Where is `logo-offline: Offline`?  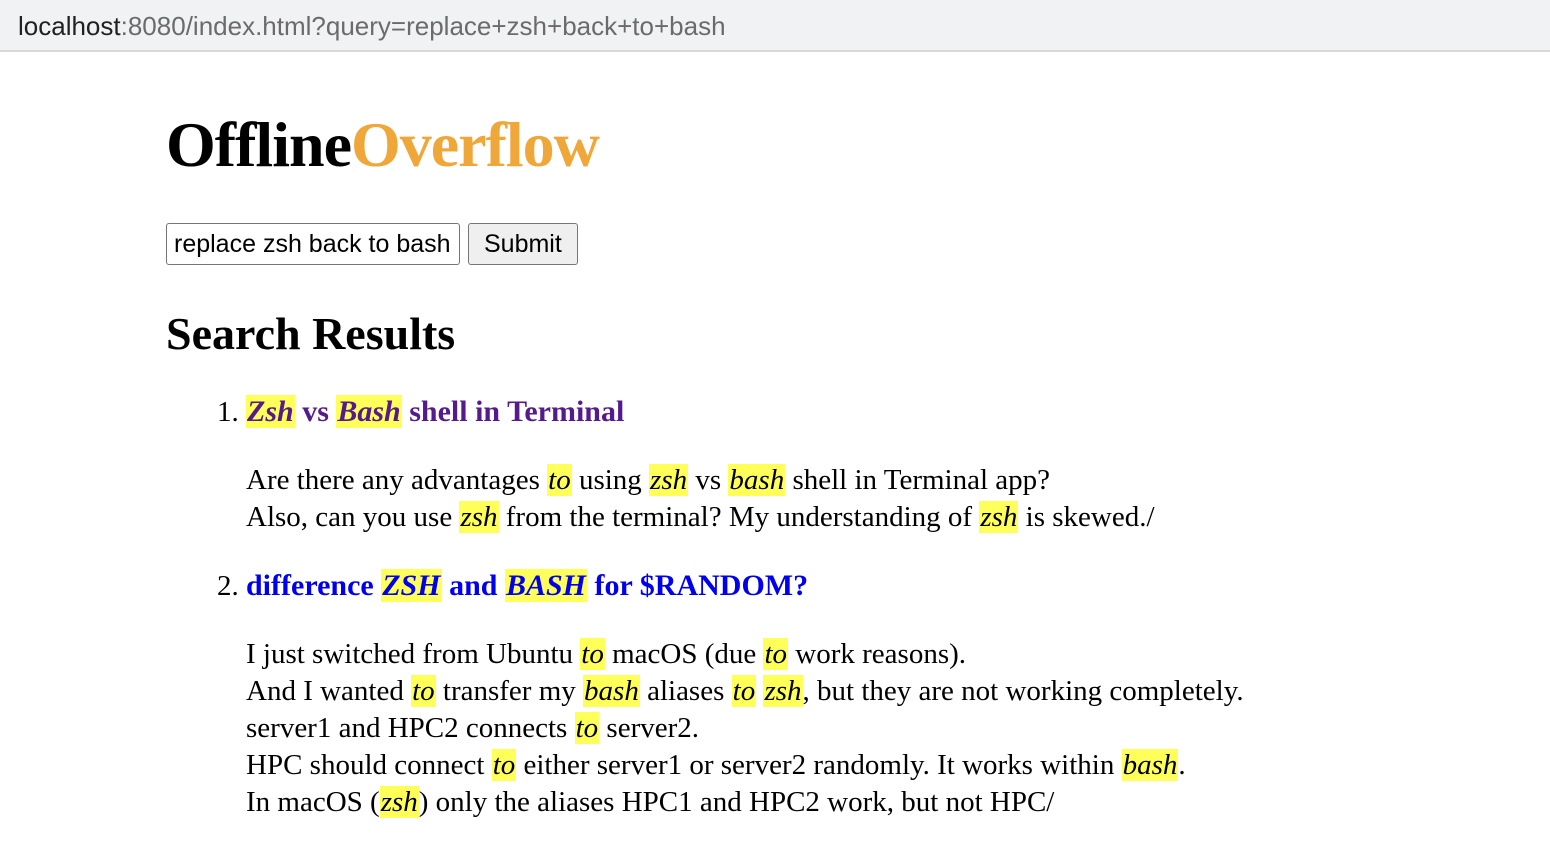 logo-offline: Offline is located at coordinates (259, 144).